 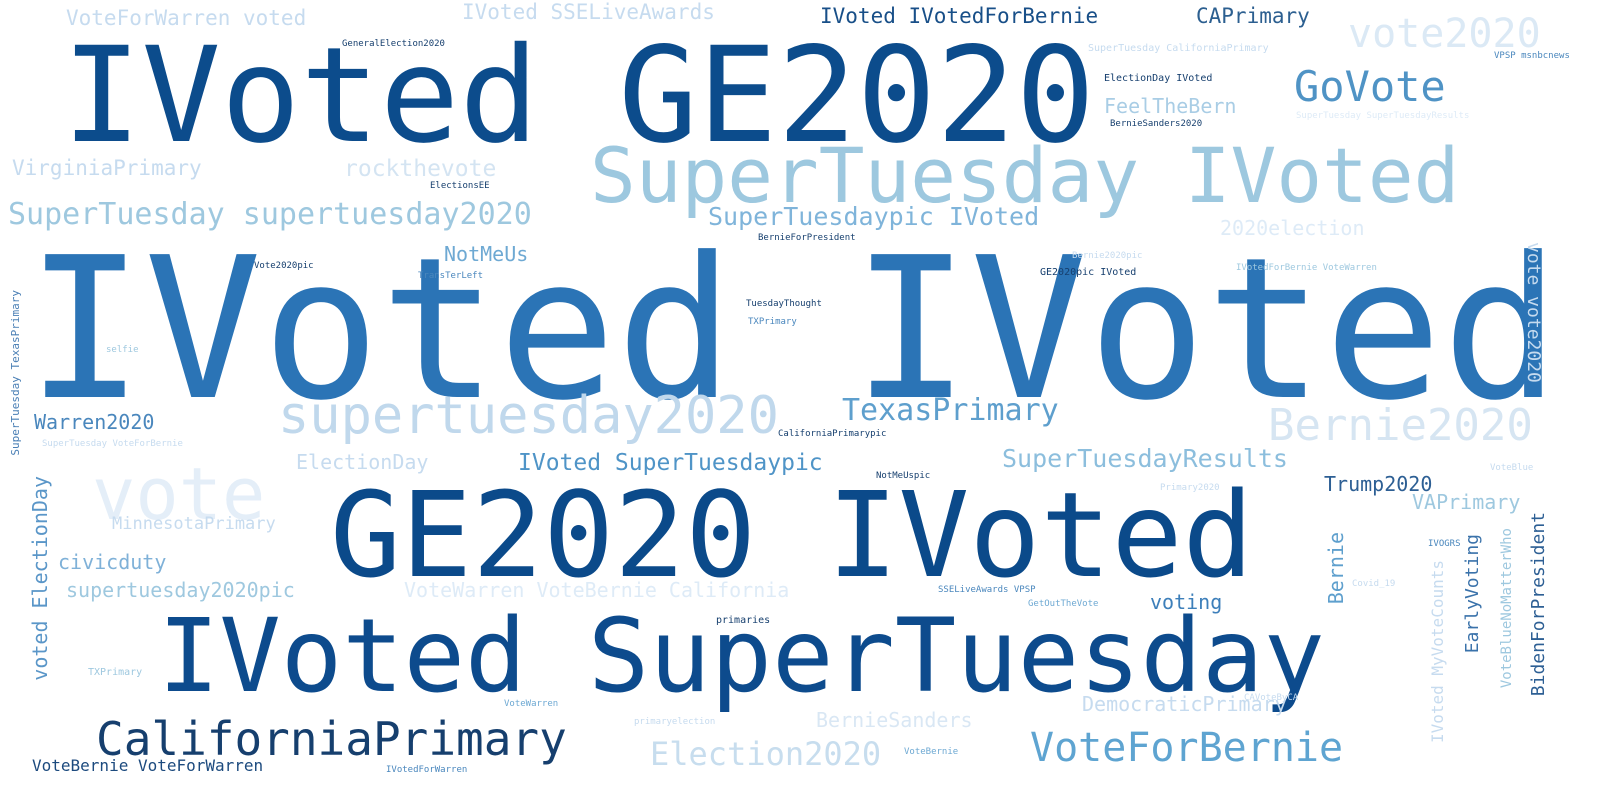 I want to click on word: IVoted IVotedForBernie, so click(x=959, y=16).